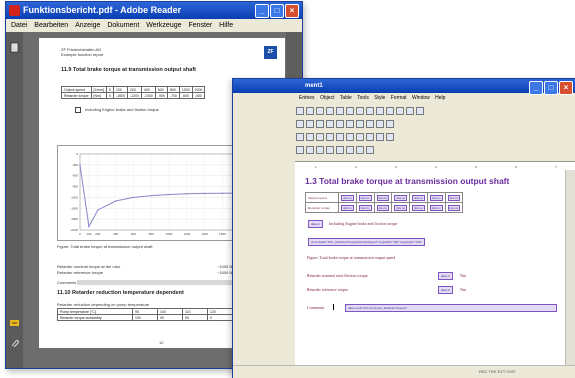 This screenshot has height=378, width=575. I want to click on refresh-icon, so click(350, 124).